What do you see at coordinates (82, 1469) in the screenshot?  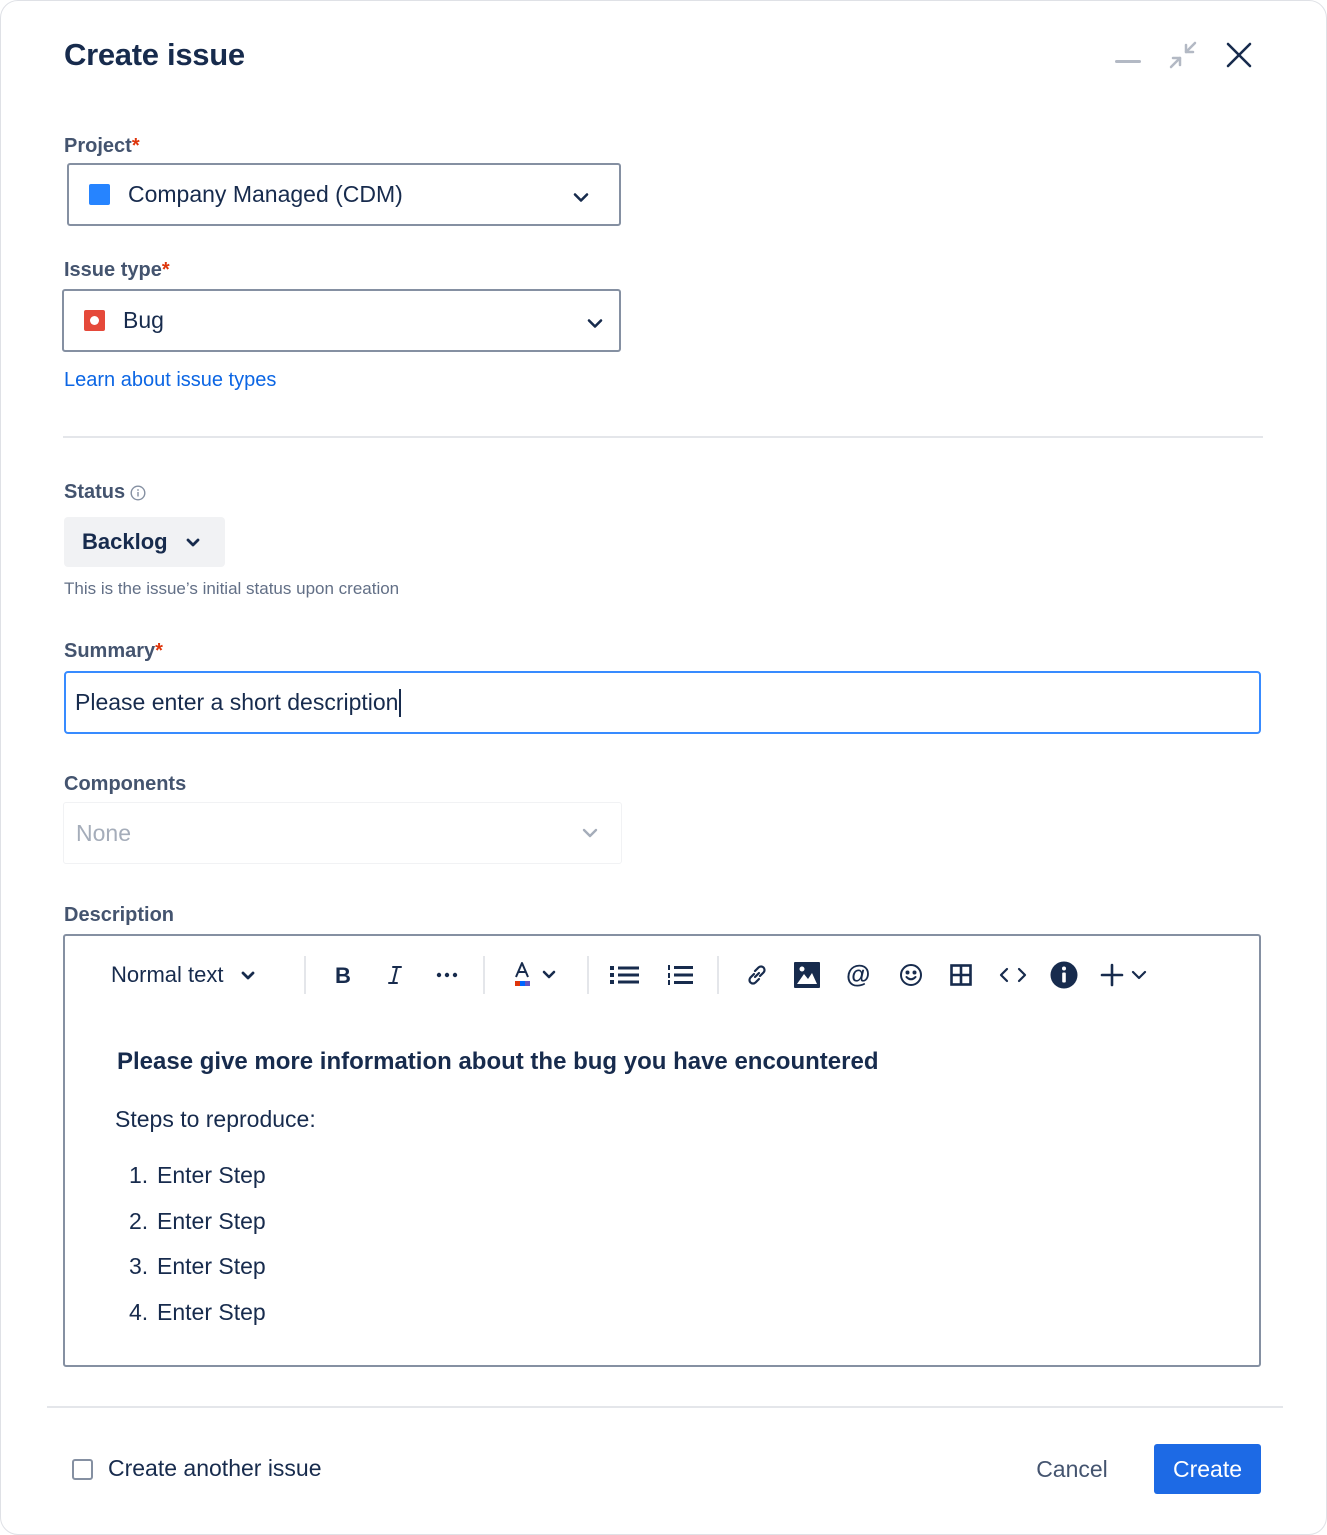 I see `create-another-checkbox` at bounding box center [82, 1469].